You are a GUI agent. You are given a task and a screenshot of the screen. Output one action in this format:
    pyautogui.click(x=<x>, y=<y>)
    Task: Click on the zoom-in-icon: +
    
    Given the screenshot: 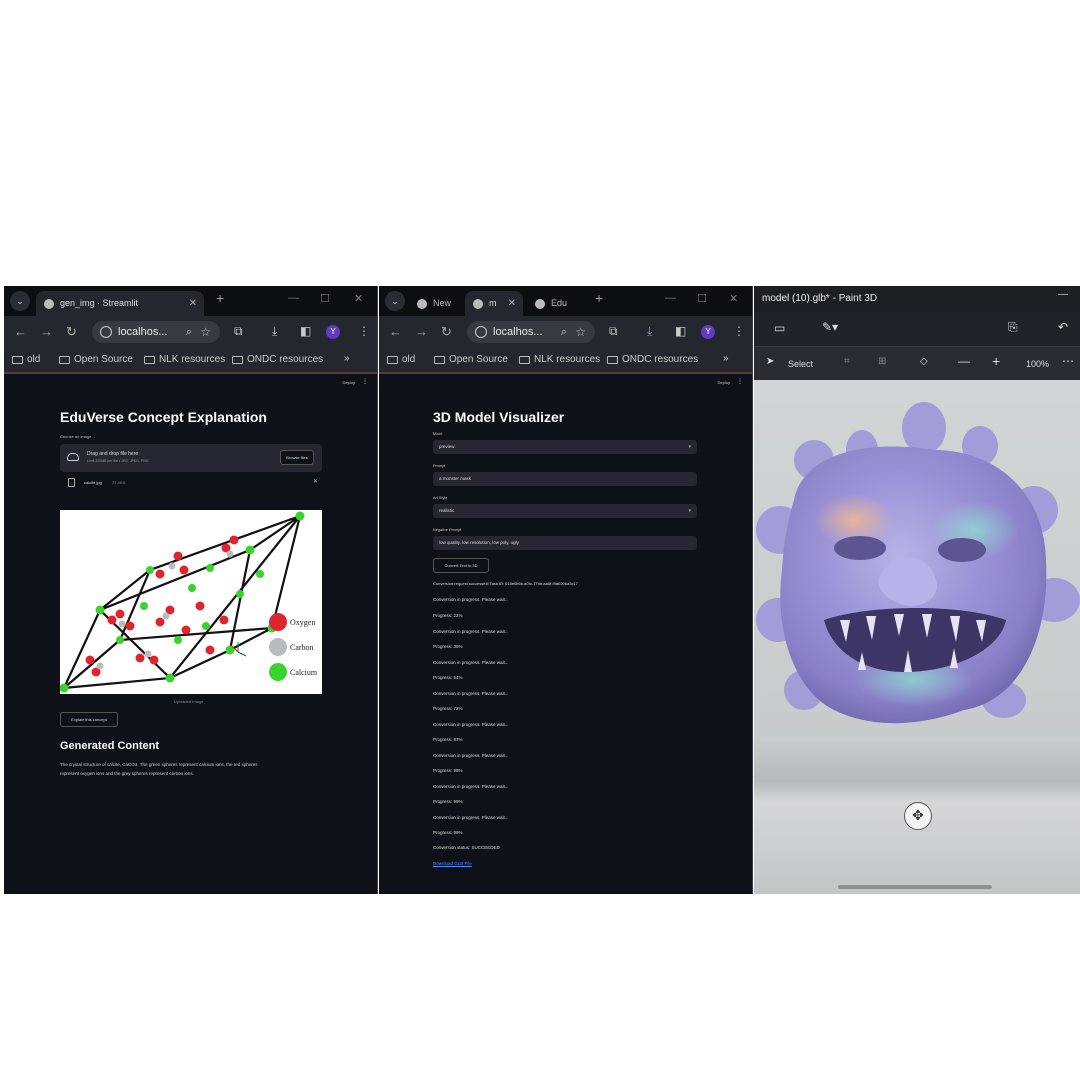 What is the action you would take?
    pyautogui.click(x=996, y=361)
    